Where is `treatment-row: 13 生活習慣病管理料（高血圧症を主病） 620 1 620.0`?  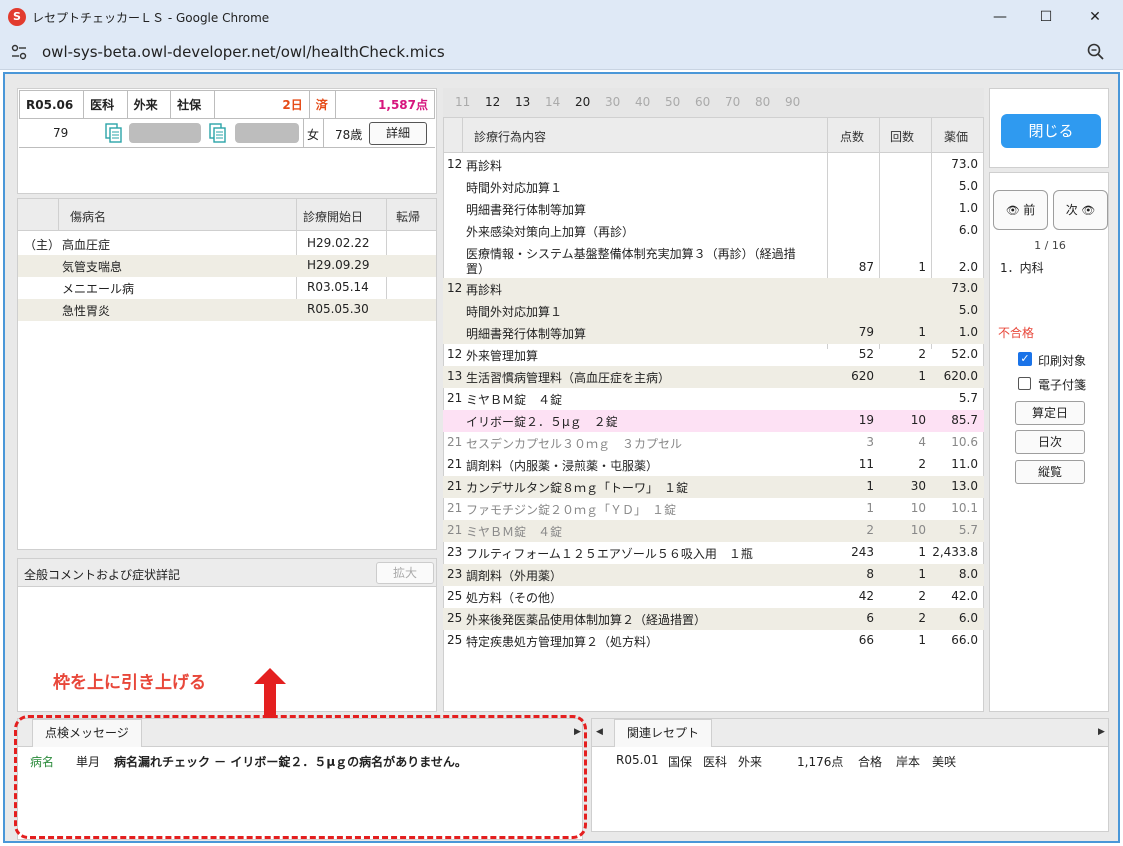 treatment-row: 13 生活習慣病管理料（高血圧症を主病） 620 1 620.0 is located at coordinates (713, 377).